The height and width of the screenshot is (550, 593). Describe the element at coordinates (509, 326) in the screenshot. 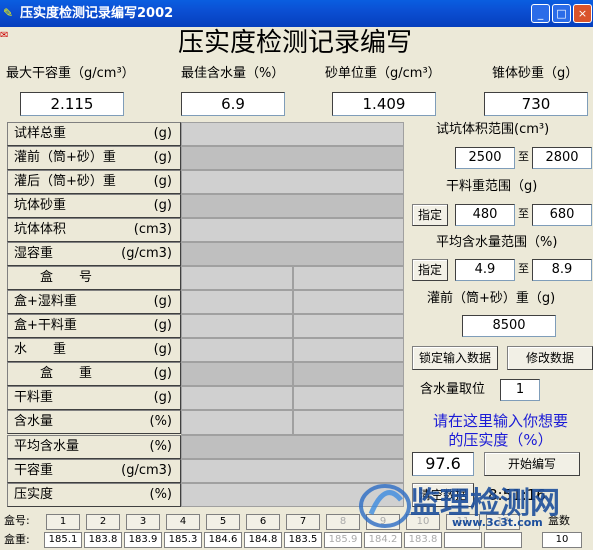

I see `pre-fill-weight-input: 8500` at that location.